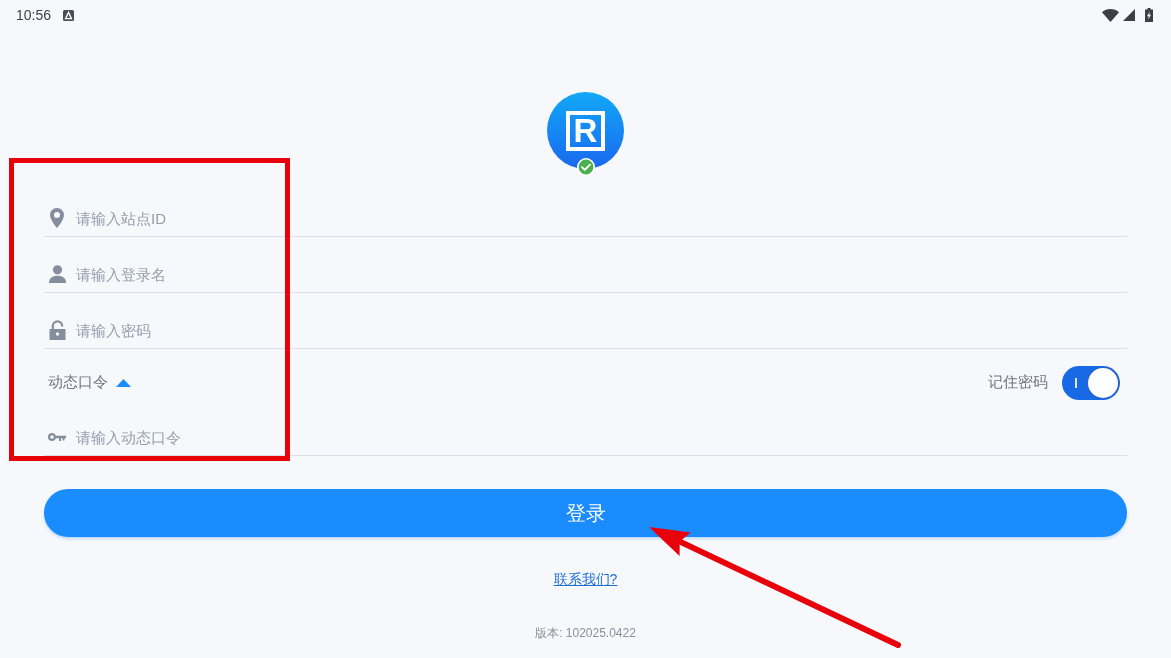  I want to click on input-field: 请输入站点ID, so click(601, 218).